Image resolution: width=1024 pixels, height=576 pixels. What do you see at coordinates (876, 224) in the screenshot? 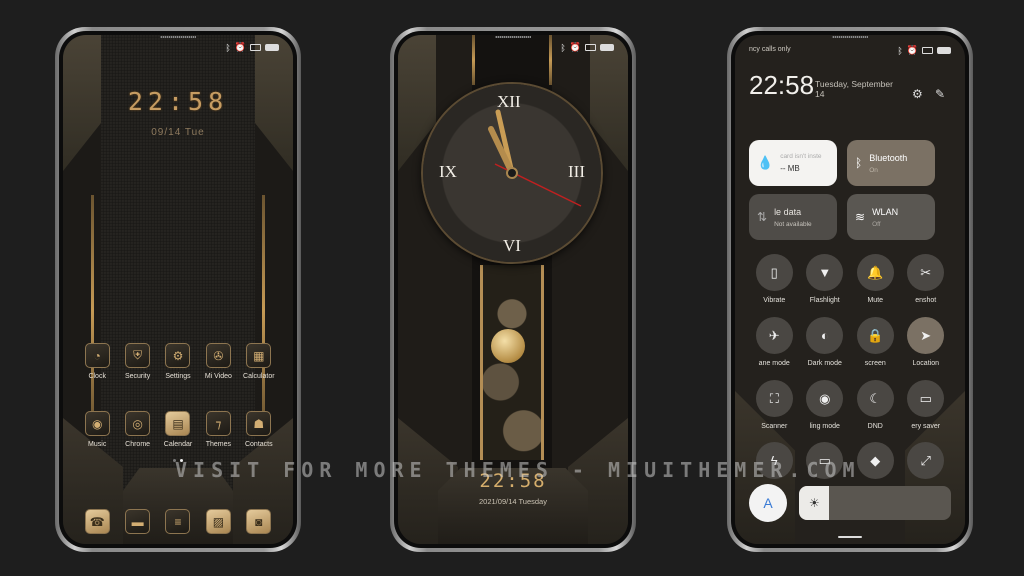
I see `tile-sub: Off` at bounding box center [876, 224].